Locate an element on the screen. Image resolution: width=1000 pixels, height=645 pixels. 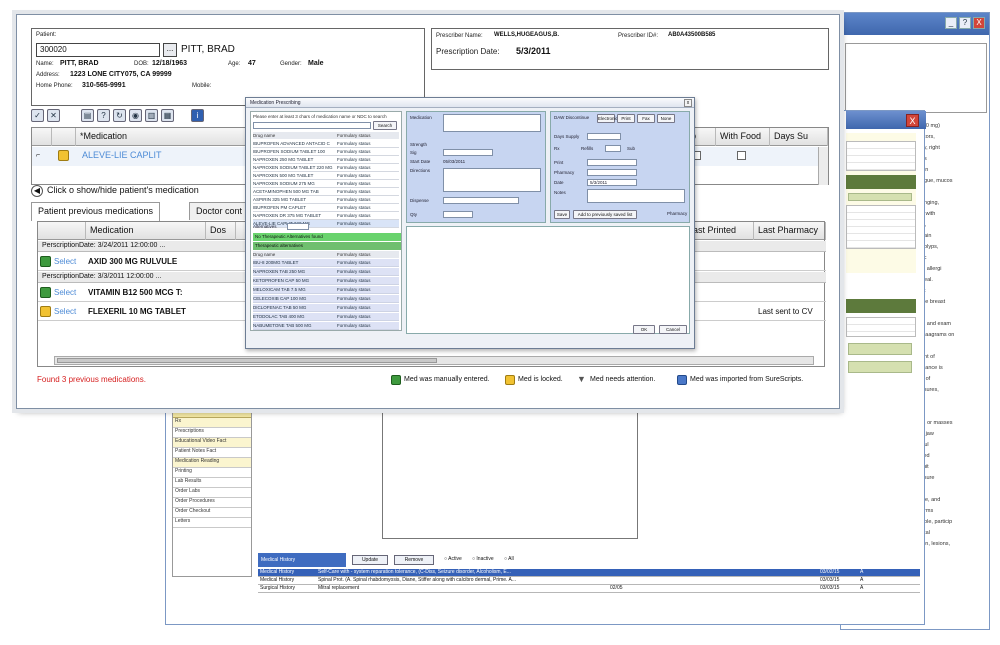
drug-row: NAPROXEN SODIUM 275 MG Formulary status is located at coordinates (326, 184).